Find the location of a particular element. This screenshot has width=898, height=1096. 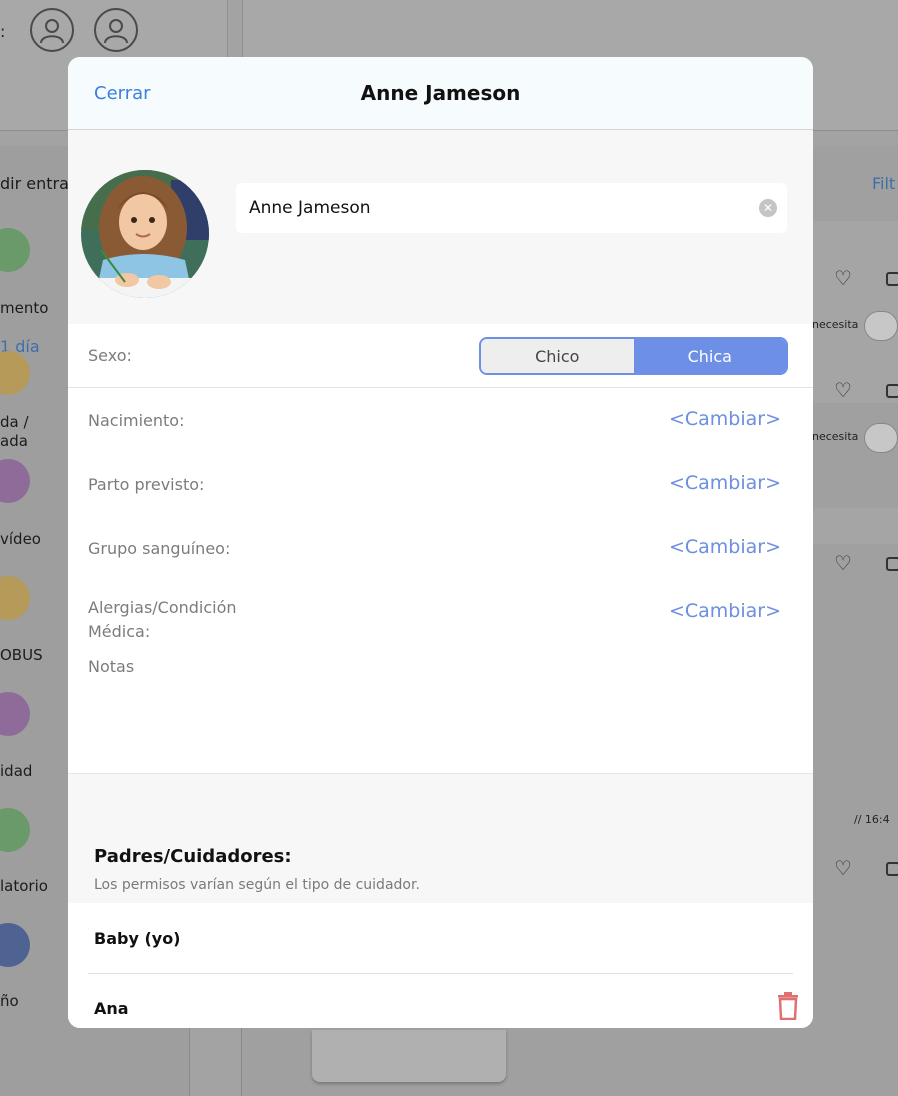

bg-timestamp: // 16:4 is located at coordinates (872, 819).